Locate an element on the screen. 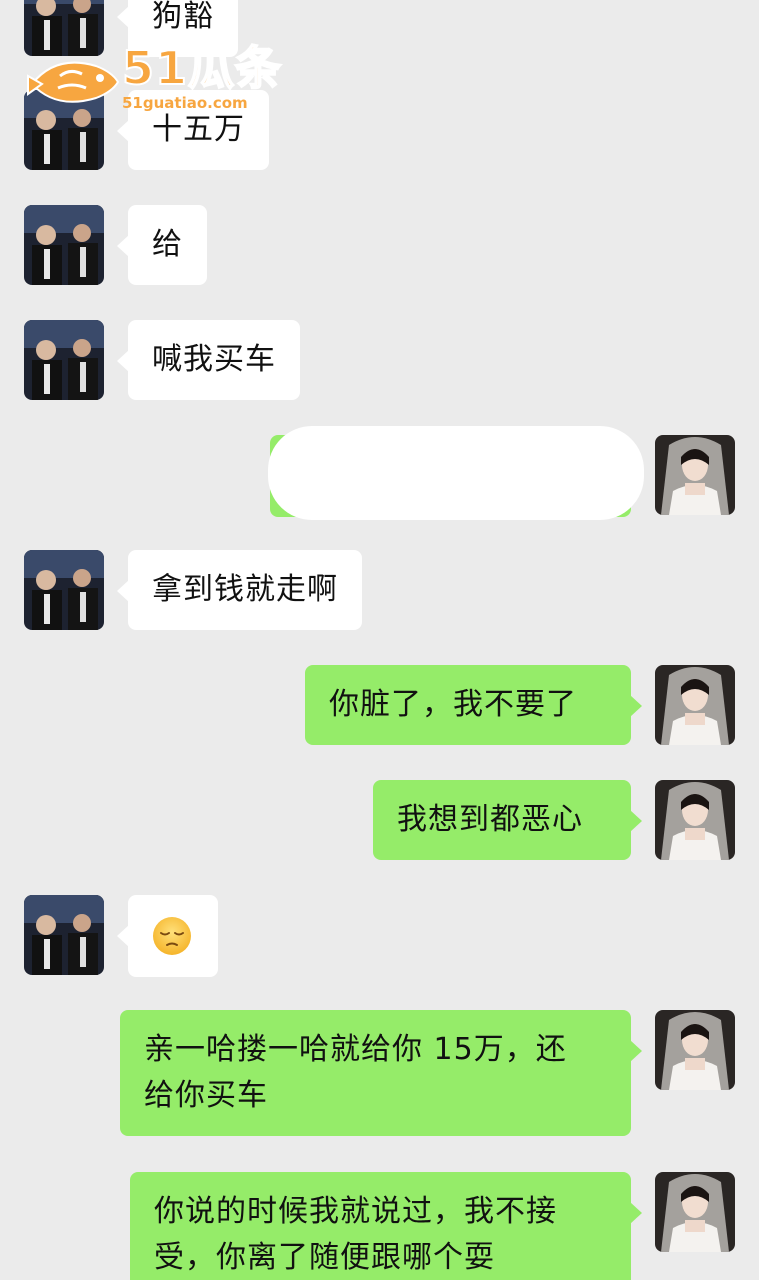  message-text-line: 受，你离了随便跟哪个耍 is located at coordinates (324, 1257).